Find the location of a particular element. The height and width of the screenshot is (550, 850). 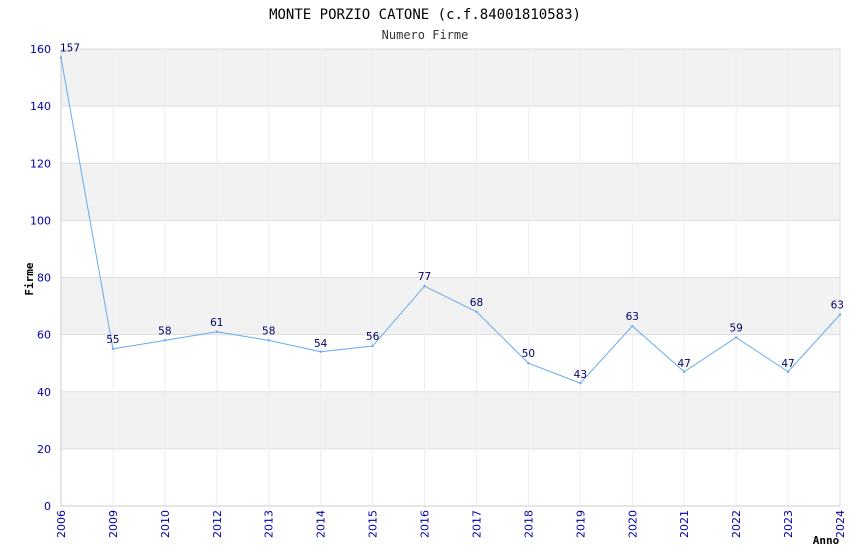

chart-subtitle: Numero Firme is located at coordinates (425, 35).